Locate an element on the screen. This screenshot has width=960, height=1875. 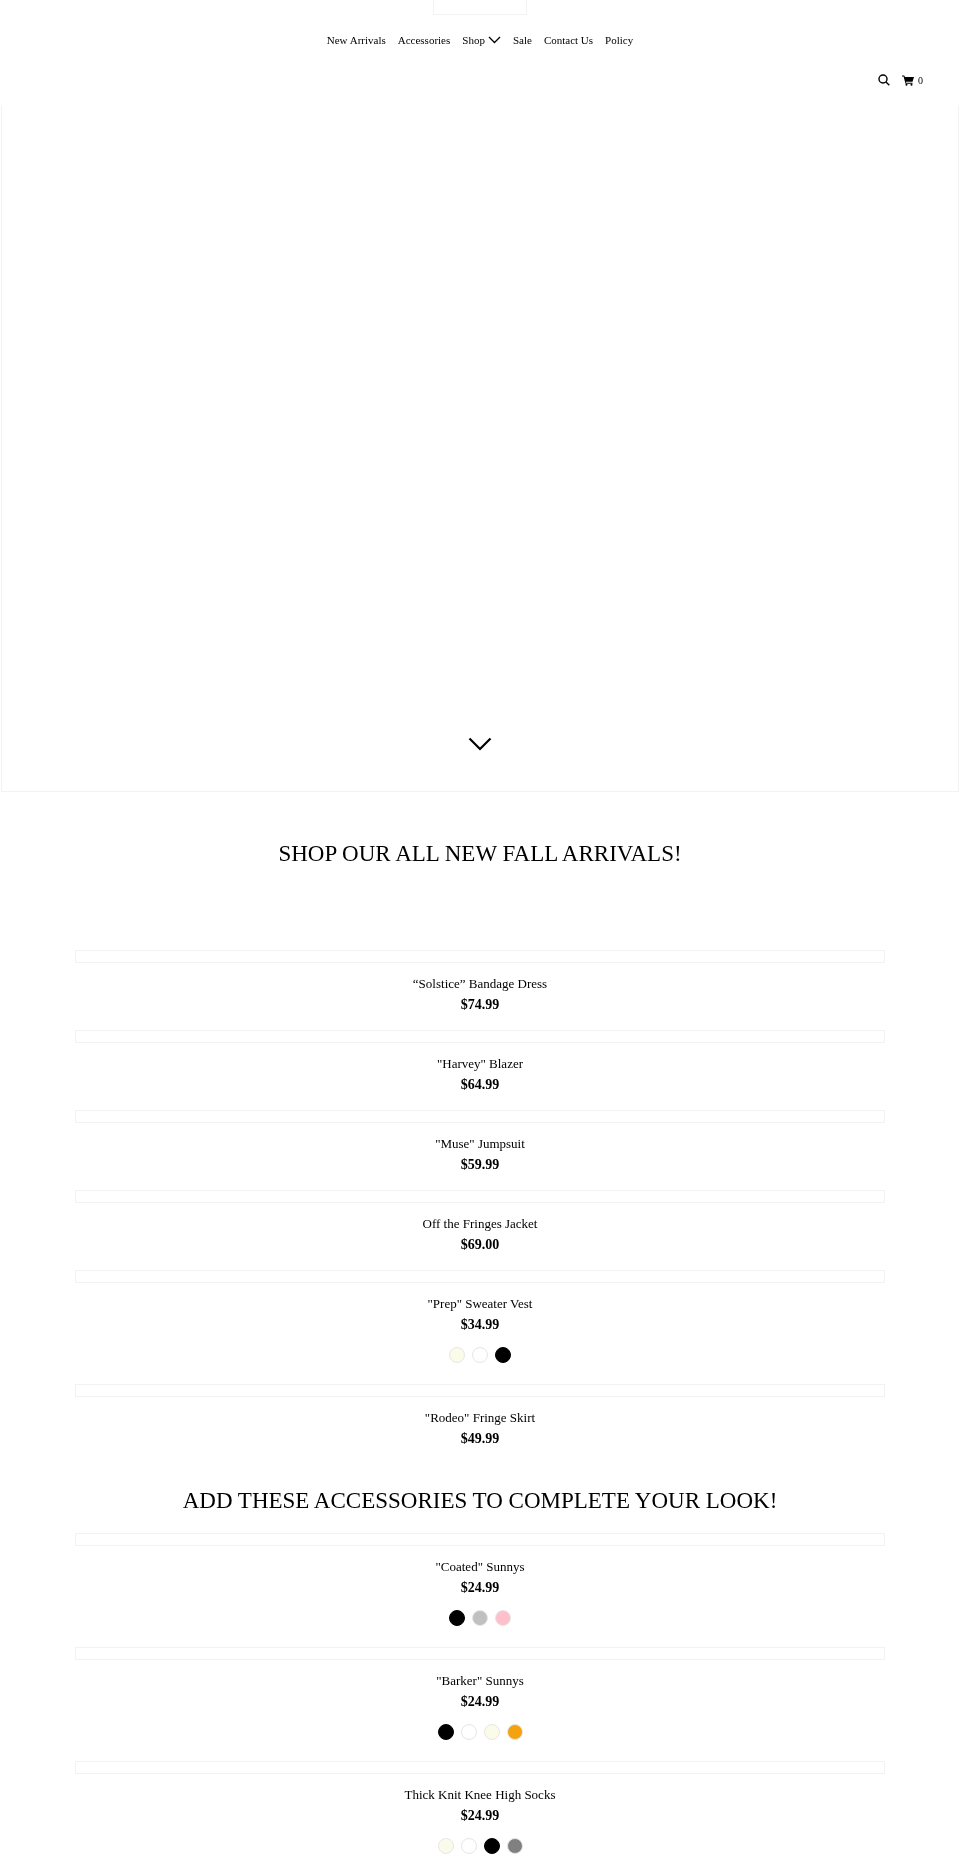
cart-count: 0 is located at coordinates (920, 80).